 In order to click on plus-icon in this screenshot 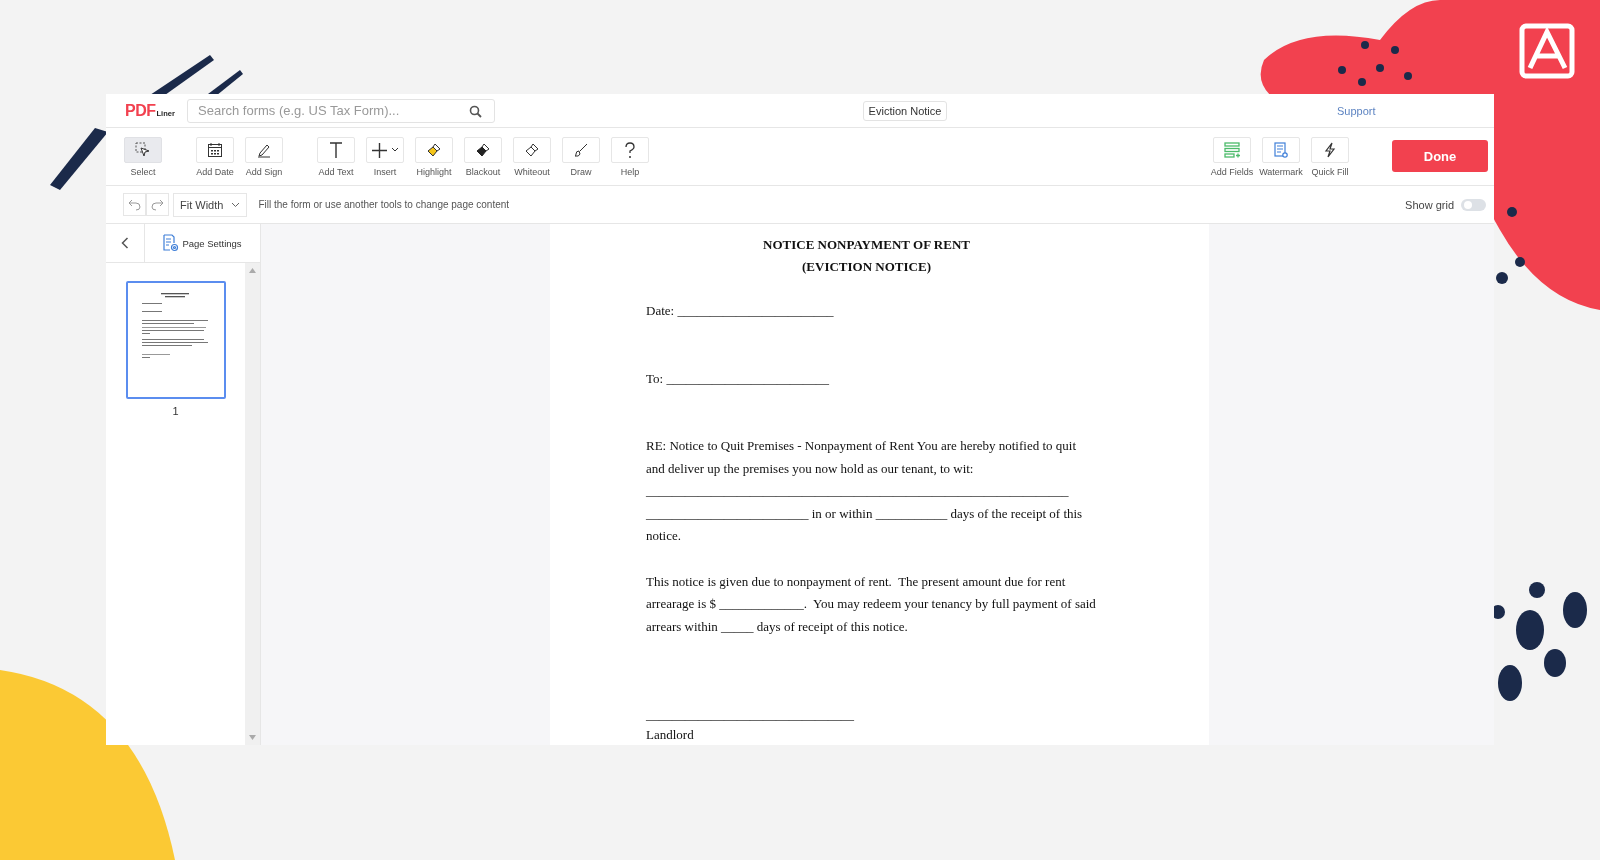, I will do `click(379, 150)`.